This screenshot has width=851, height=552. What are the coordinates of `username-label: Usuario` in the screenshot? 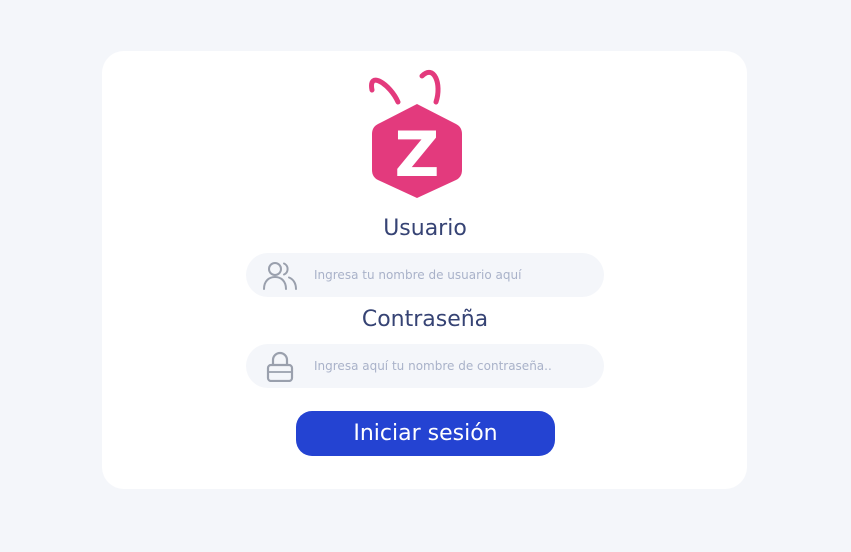 It's located at (425, 228).